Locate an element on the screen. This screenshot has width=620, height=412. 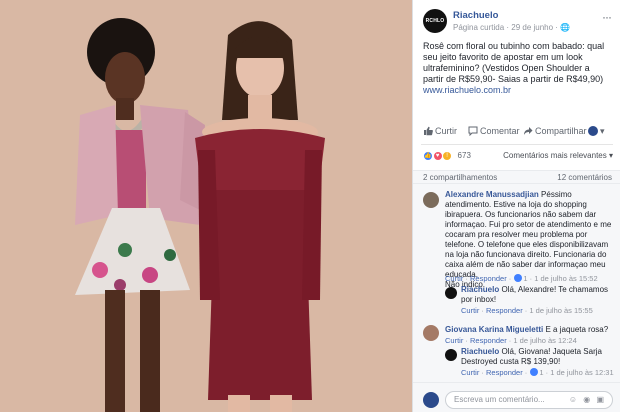
wow-reaction-icon: ! is located at coordinates (447, 155).